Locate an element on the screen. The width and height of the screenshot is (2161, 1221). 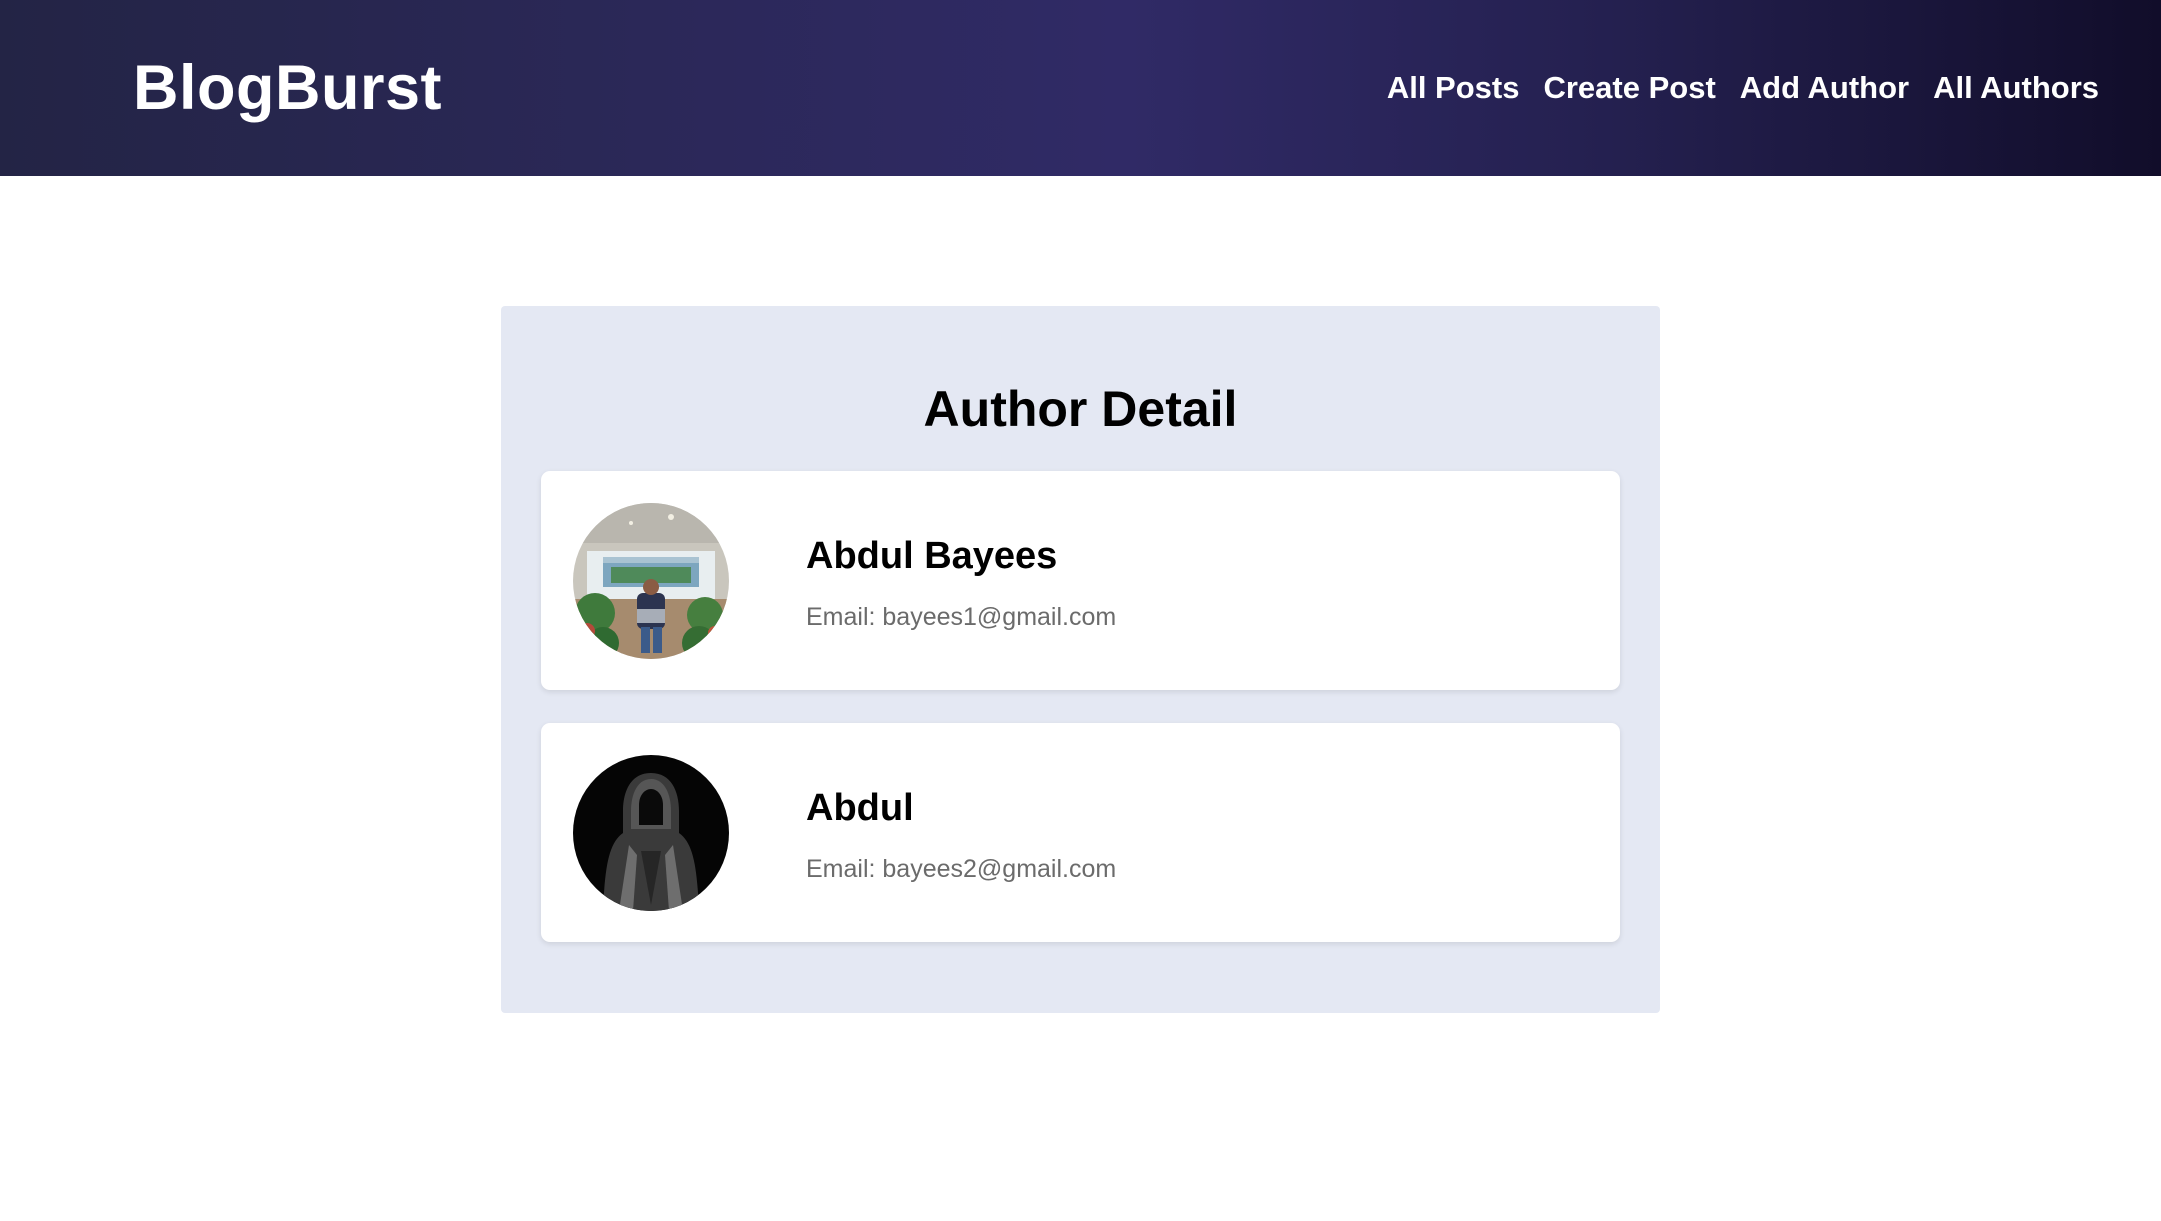
hooded-figure-photo-image is located at coordinates (651, 833).